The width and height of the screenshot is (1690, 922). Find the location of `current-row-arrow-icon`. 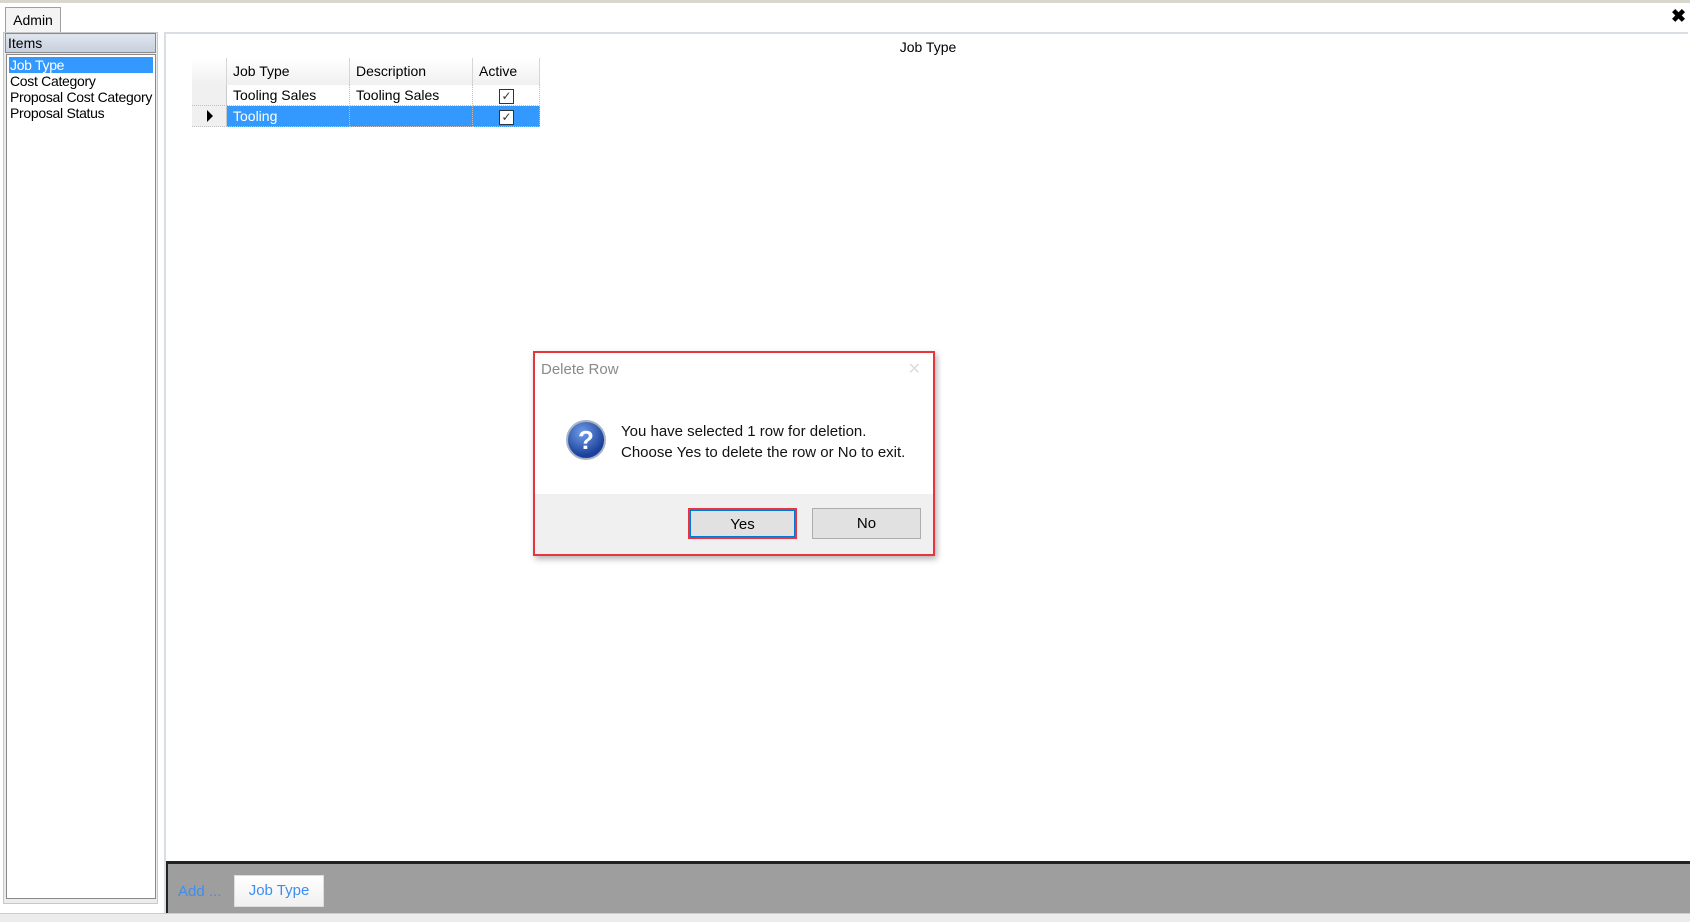

current-row-arrow-icon is located at coordinates (210, 116).